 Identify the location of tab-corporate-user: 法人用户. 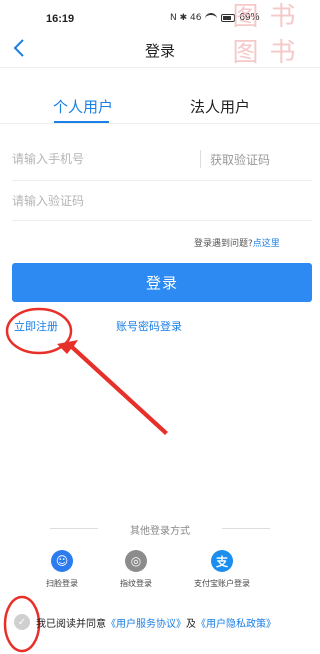
(220, 106).